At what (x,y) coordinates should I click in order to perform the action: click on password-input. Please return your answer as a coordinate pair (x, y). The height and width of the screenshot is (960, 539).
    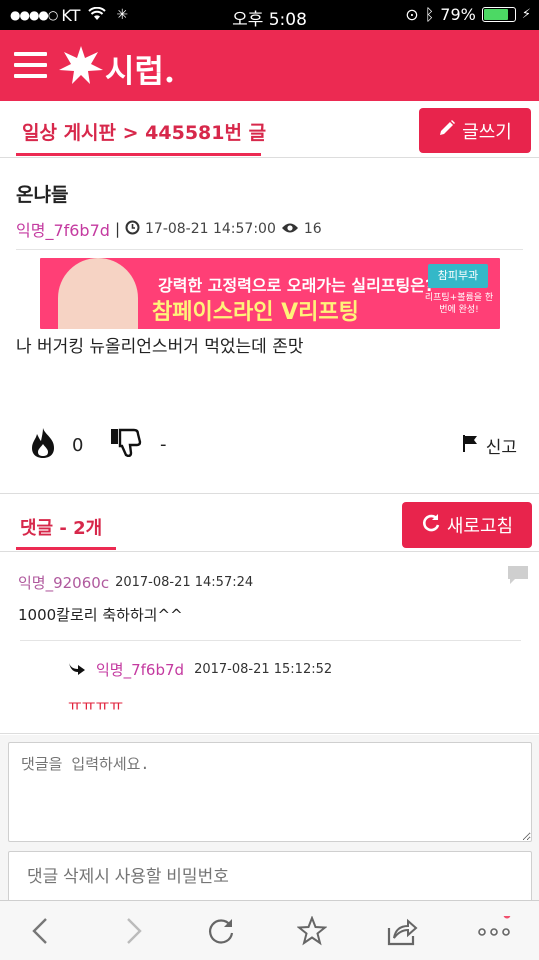
    Looking at the image, I should click on (270, 877).